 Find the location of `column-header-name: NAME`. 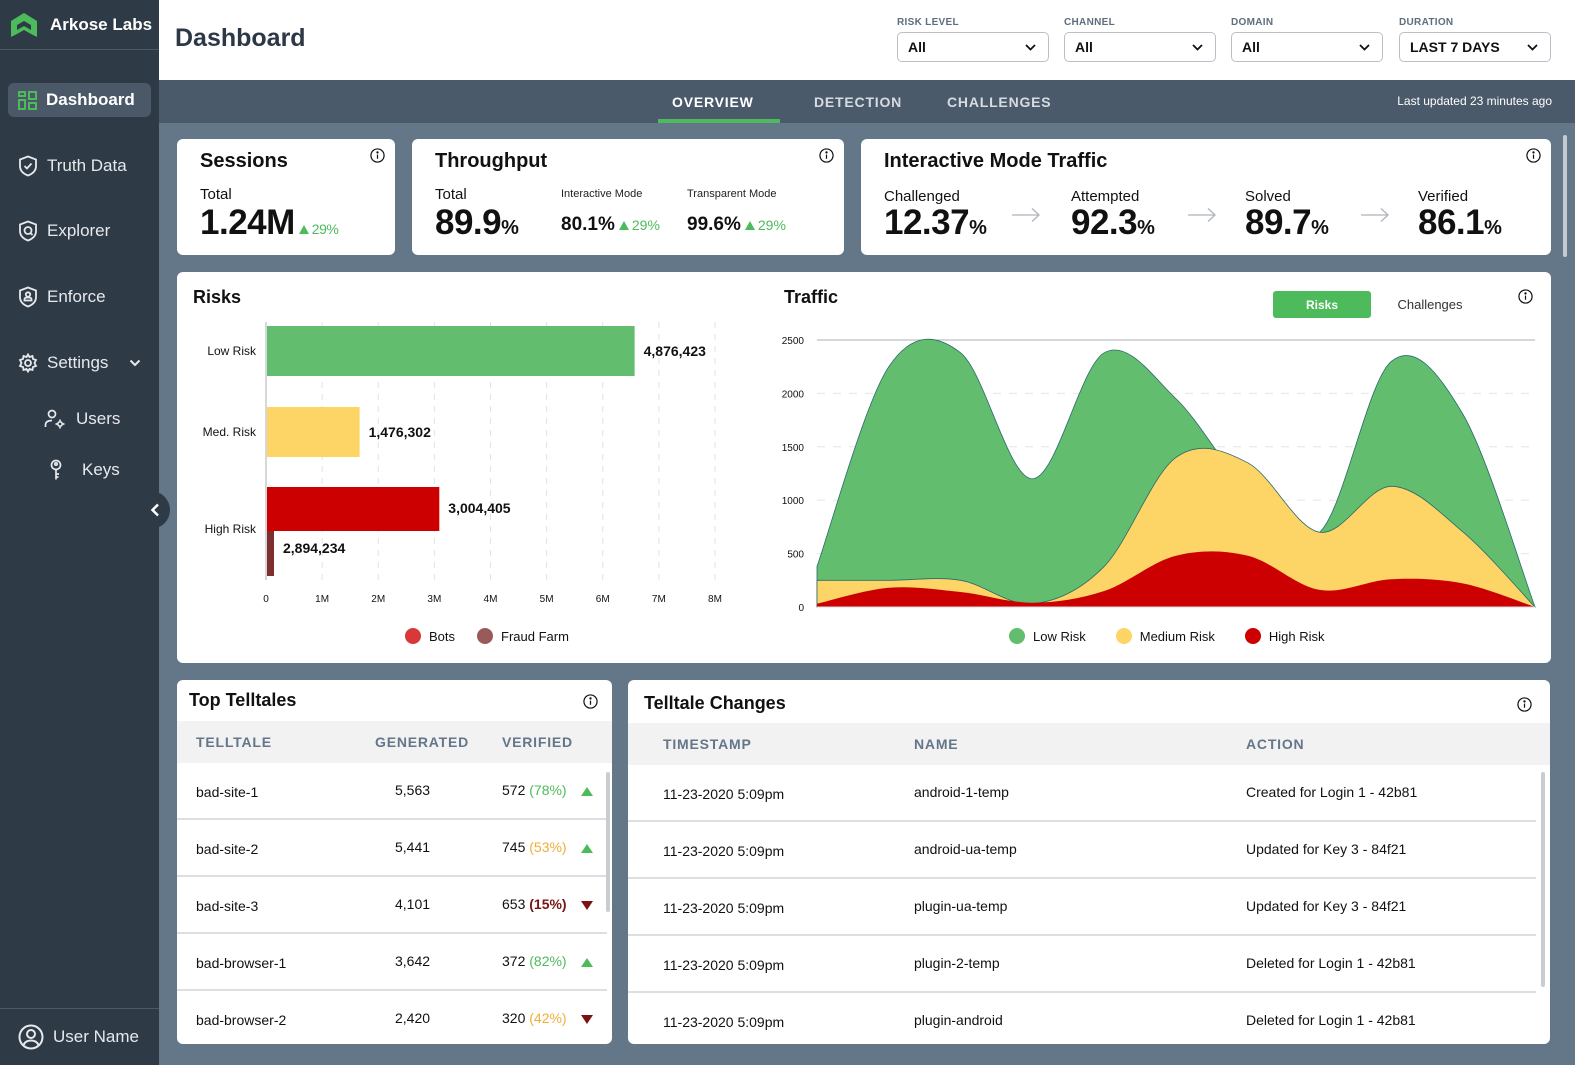

column-header-name: NAME is located at coordinates (936, 744).